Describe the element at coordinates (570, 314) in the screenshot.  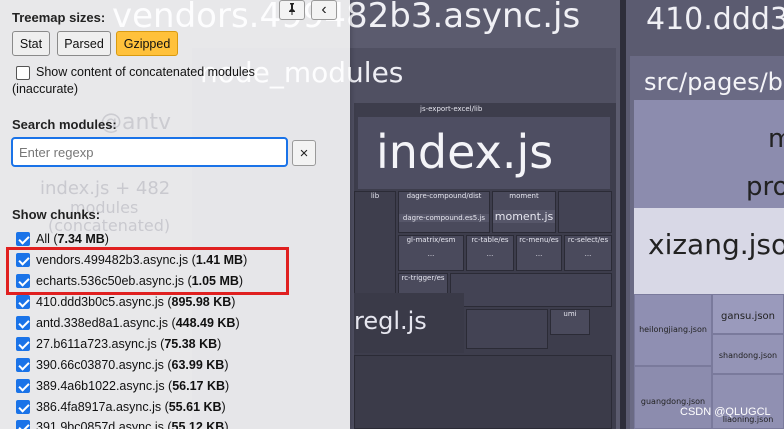
I see `umi-label: umi` at that location.